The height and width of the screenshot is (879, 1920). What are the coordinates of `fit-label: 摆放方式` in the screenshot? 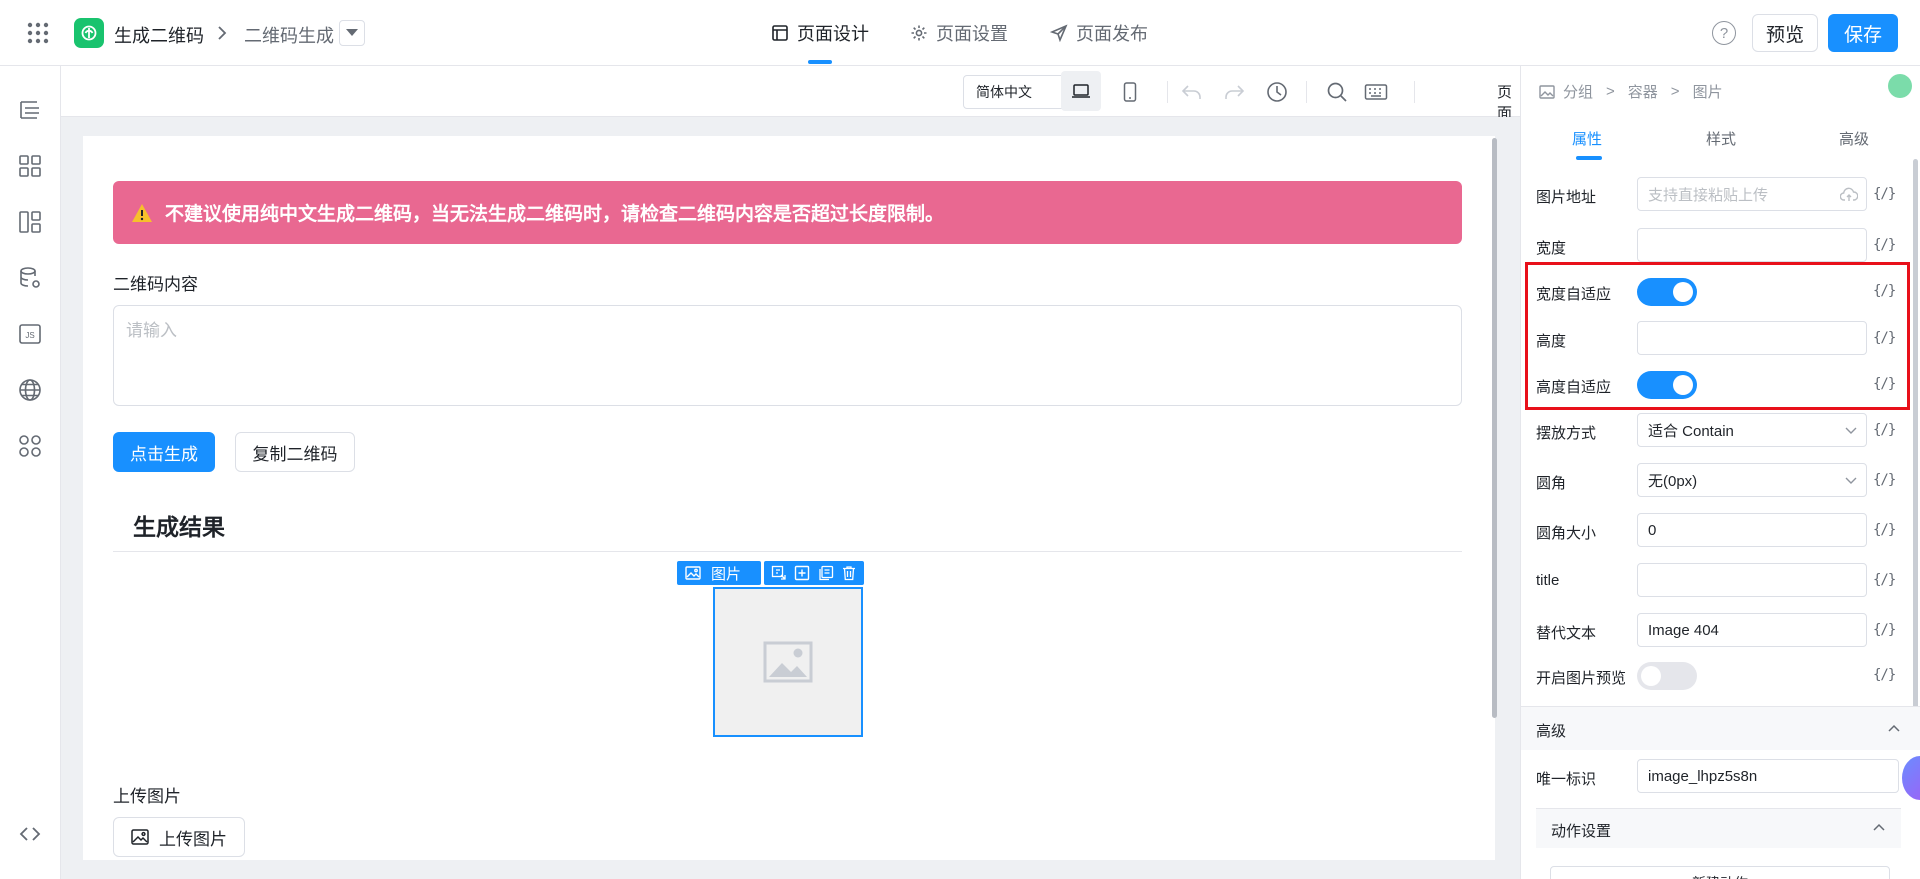 It's located at (1566, 433).